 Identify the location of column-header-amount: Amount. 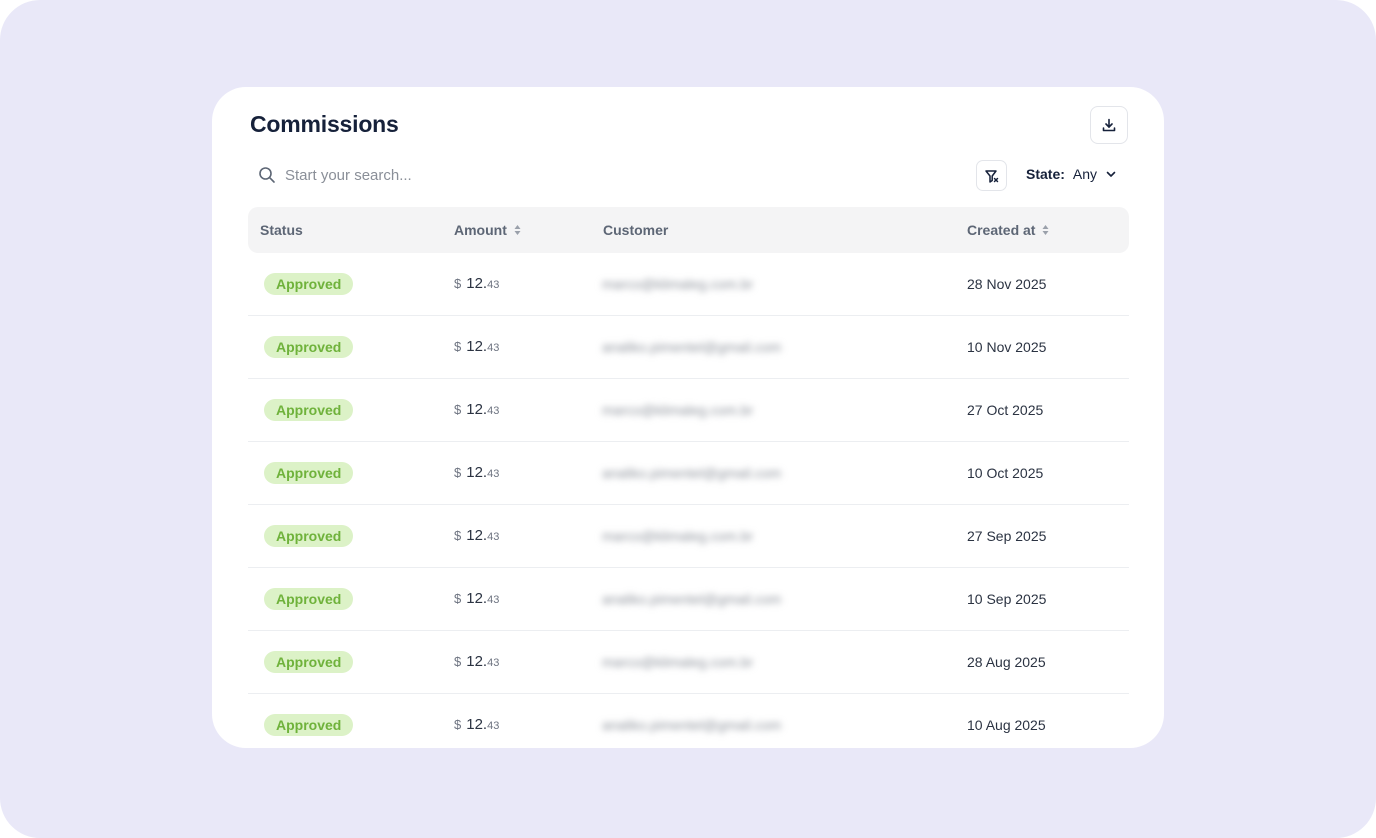
(487, 230).